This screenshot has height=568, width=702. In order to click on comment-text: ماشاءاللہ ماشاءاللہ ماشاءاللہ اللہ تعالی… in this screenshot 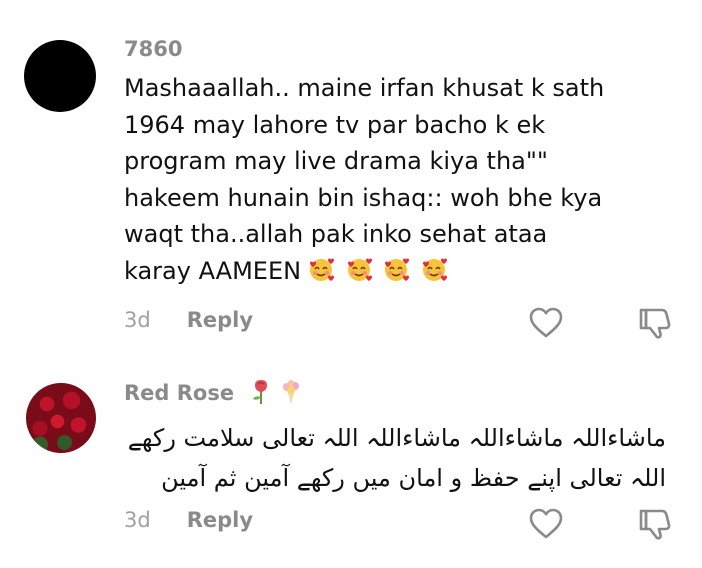, I will do `click(386, 458)`.